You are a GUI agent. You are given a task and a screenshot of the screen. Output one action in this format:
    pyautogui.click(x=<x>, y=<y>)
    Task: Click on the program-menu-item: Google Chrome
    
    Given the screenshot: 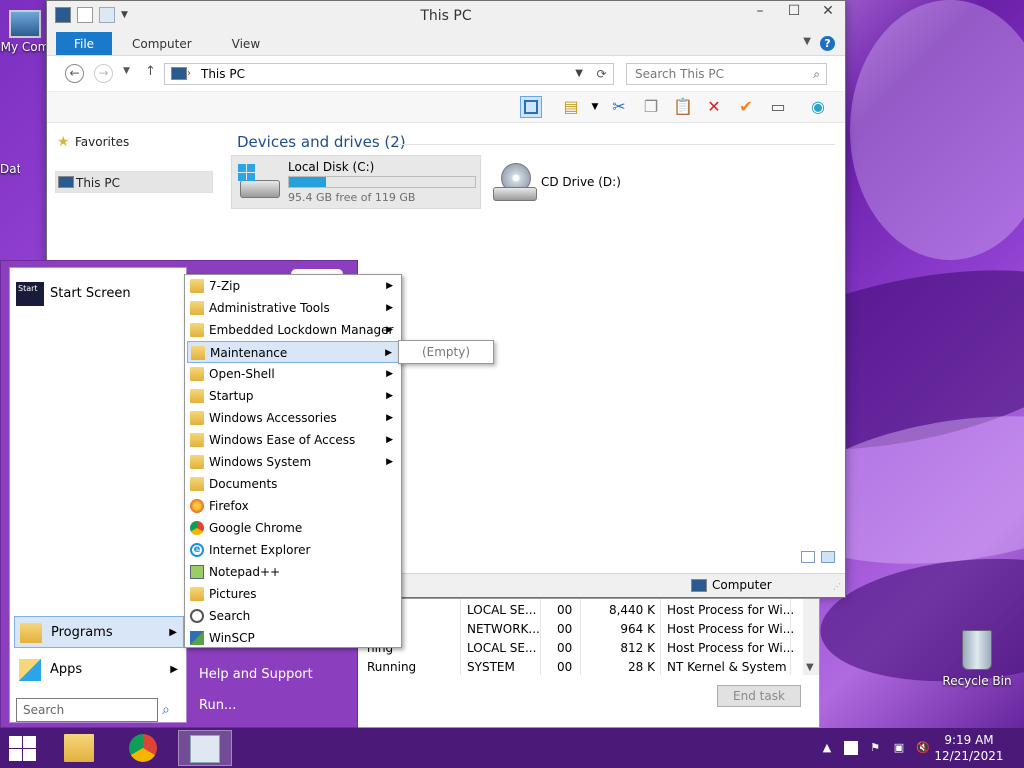 What is the action you would take?
    pyautogui.click(x=293, y=528)
    